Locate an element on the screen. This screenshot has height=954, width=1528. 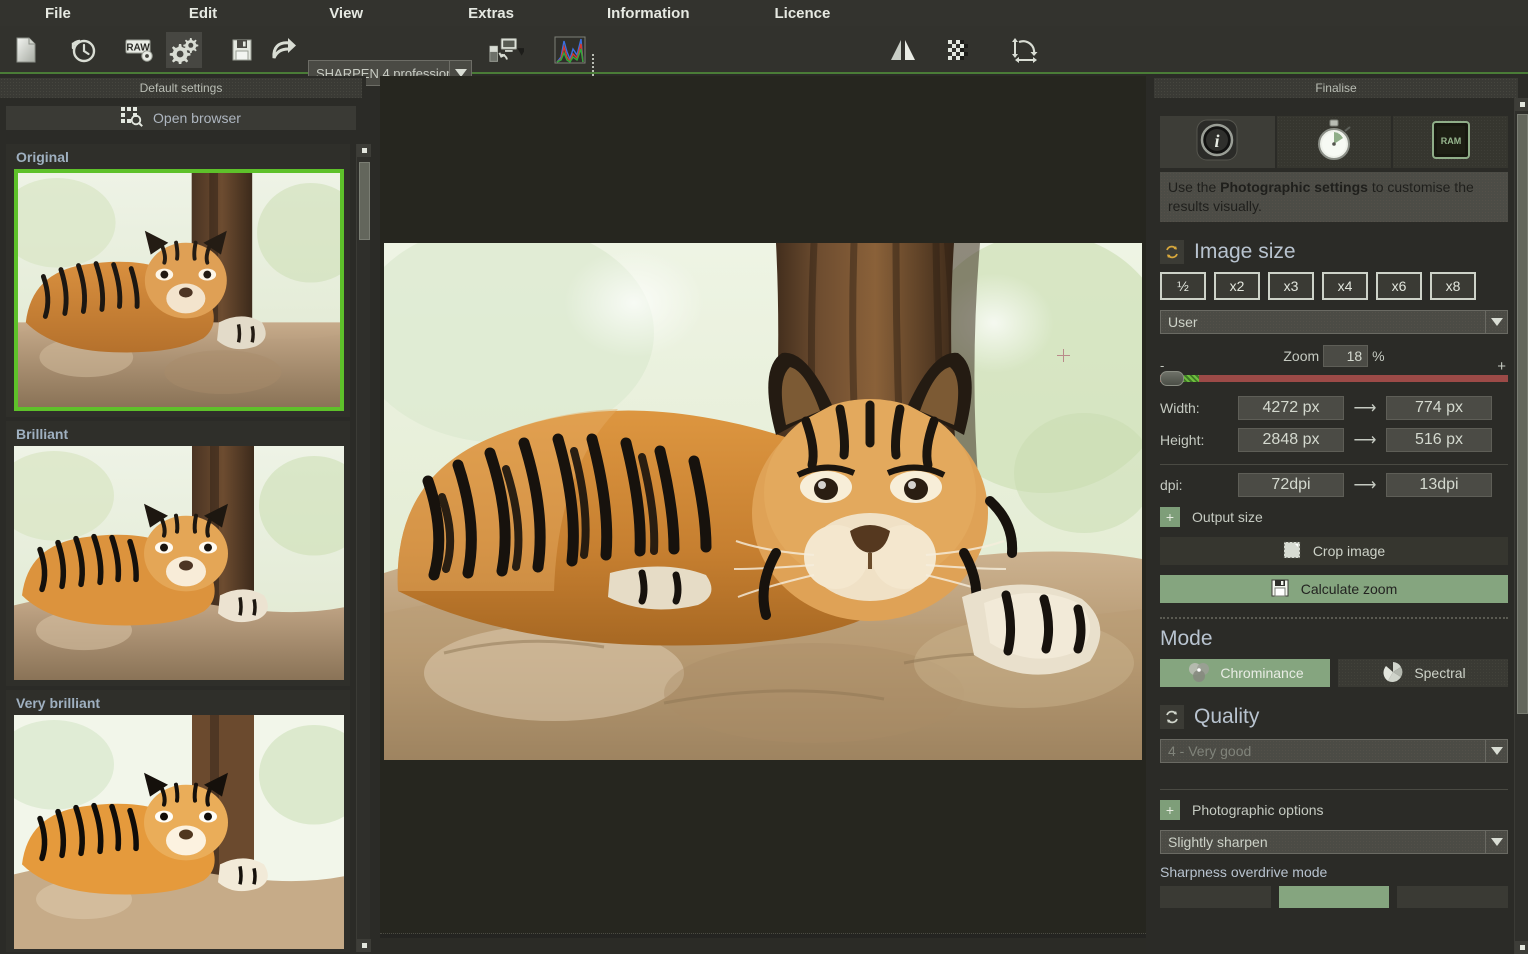
mode-chrominance-label: Chrominance is located at coordinates (1262, 673).